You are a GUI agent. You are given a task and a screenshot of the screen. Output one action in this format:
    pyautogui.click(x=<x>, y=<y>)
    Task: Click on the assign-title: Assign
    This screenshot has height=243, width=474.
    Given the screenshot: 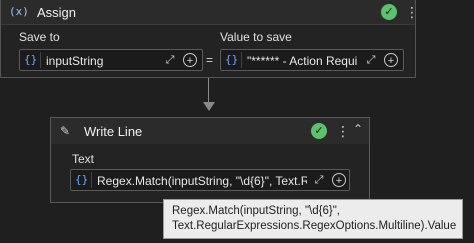 What is the action you would take?
    pyautogui.click(x=57, y=12)
    